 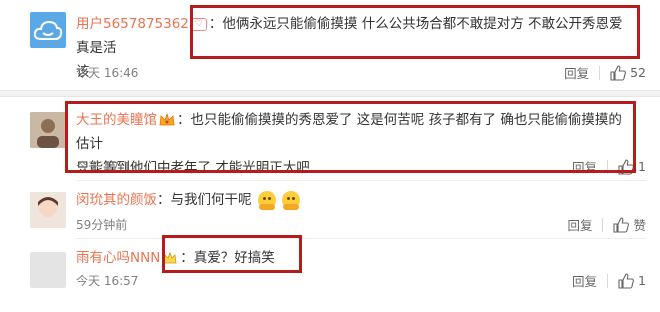 What do you see at coordinates (356, 200) in the screenshot?
I see `comment-3: 闵玧其的颜饭：与我们何干呢` at bounding box center [356, 200].